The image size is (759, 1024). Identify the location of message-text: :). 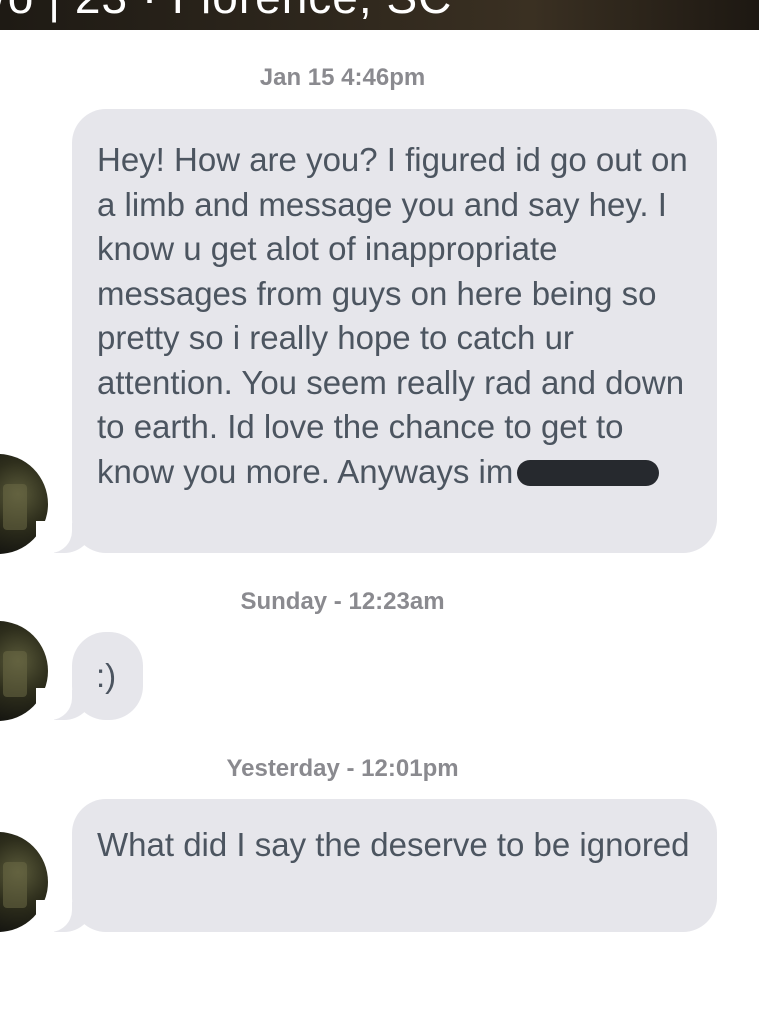
(106, 675).